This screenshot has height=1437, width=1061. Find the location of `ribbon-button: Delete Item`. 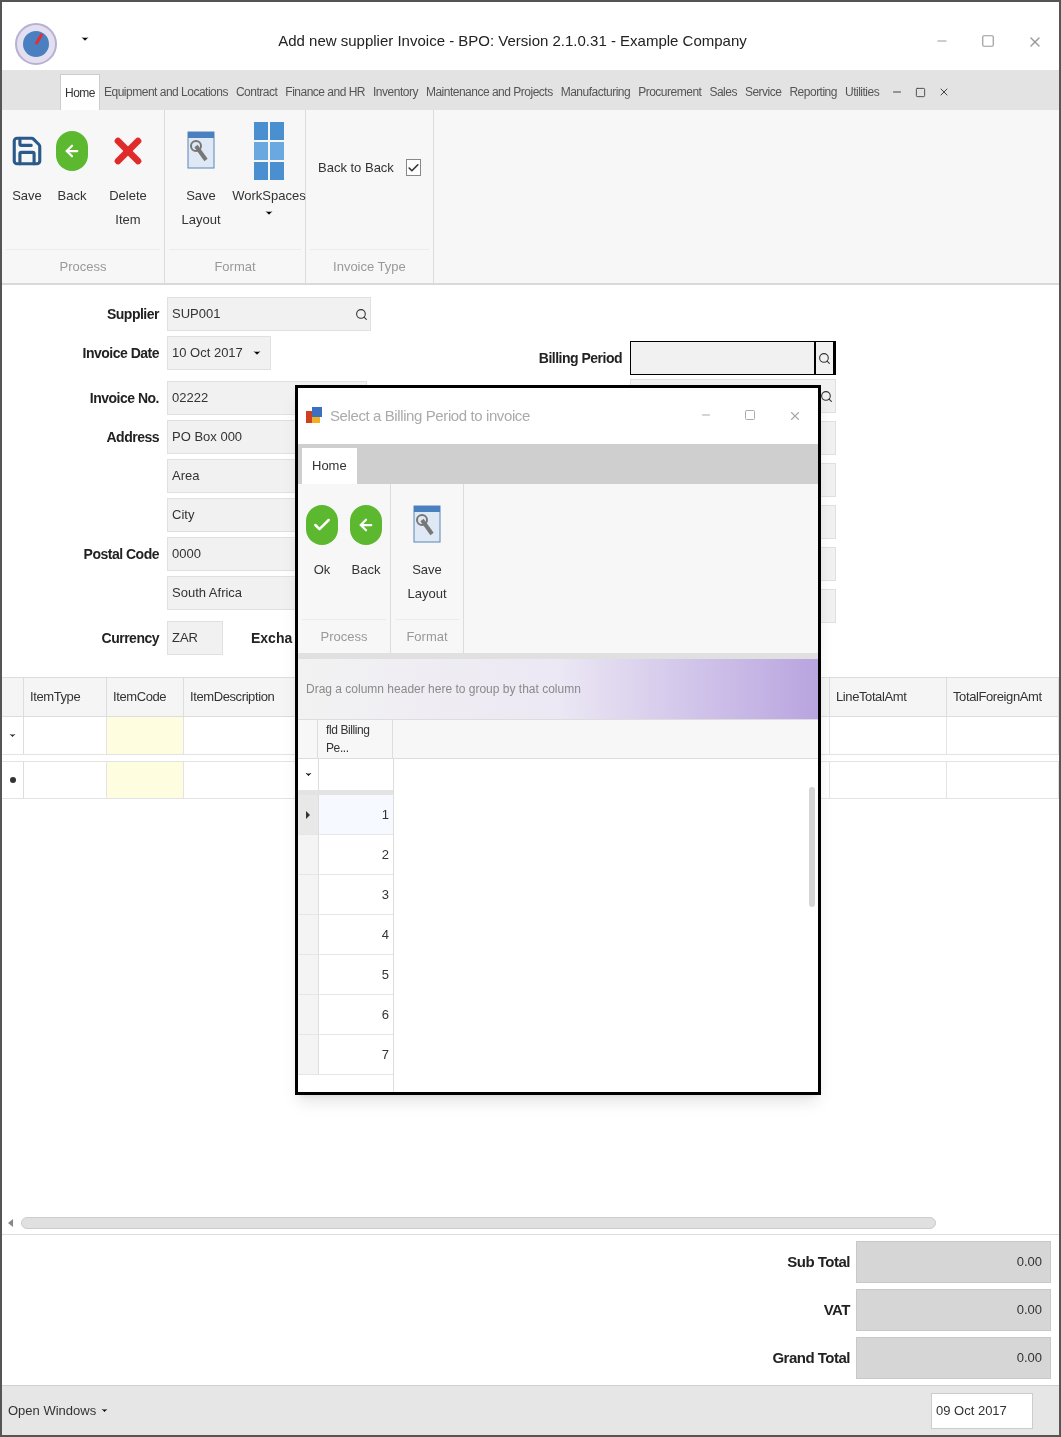

ribbon-button: Delete Item is located at coordinates (128, 175).